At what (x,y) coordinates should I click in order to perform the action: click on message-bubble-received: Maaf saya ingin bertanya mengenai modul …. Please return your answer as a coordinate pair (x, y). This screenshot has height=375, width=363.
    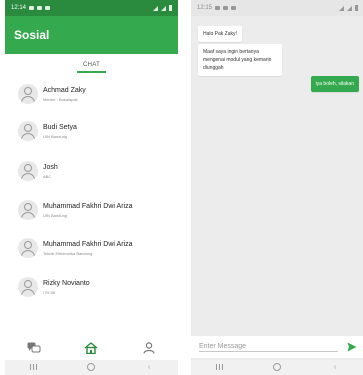
    Looking at the image, I should click on (240, 60).